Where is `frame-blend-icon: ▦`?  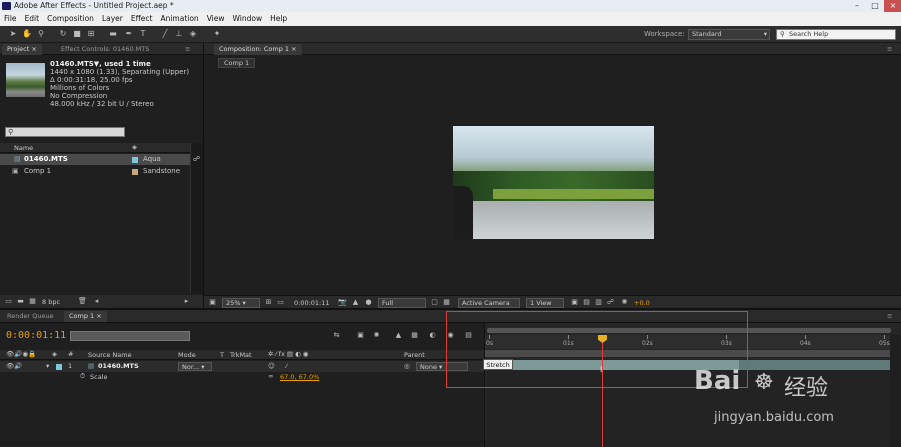 frame-blend-icon: ▦ is located at coordinates (414, 335).